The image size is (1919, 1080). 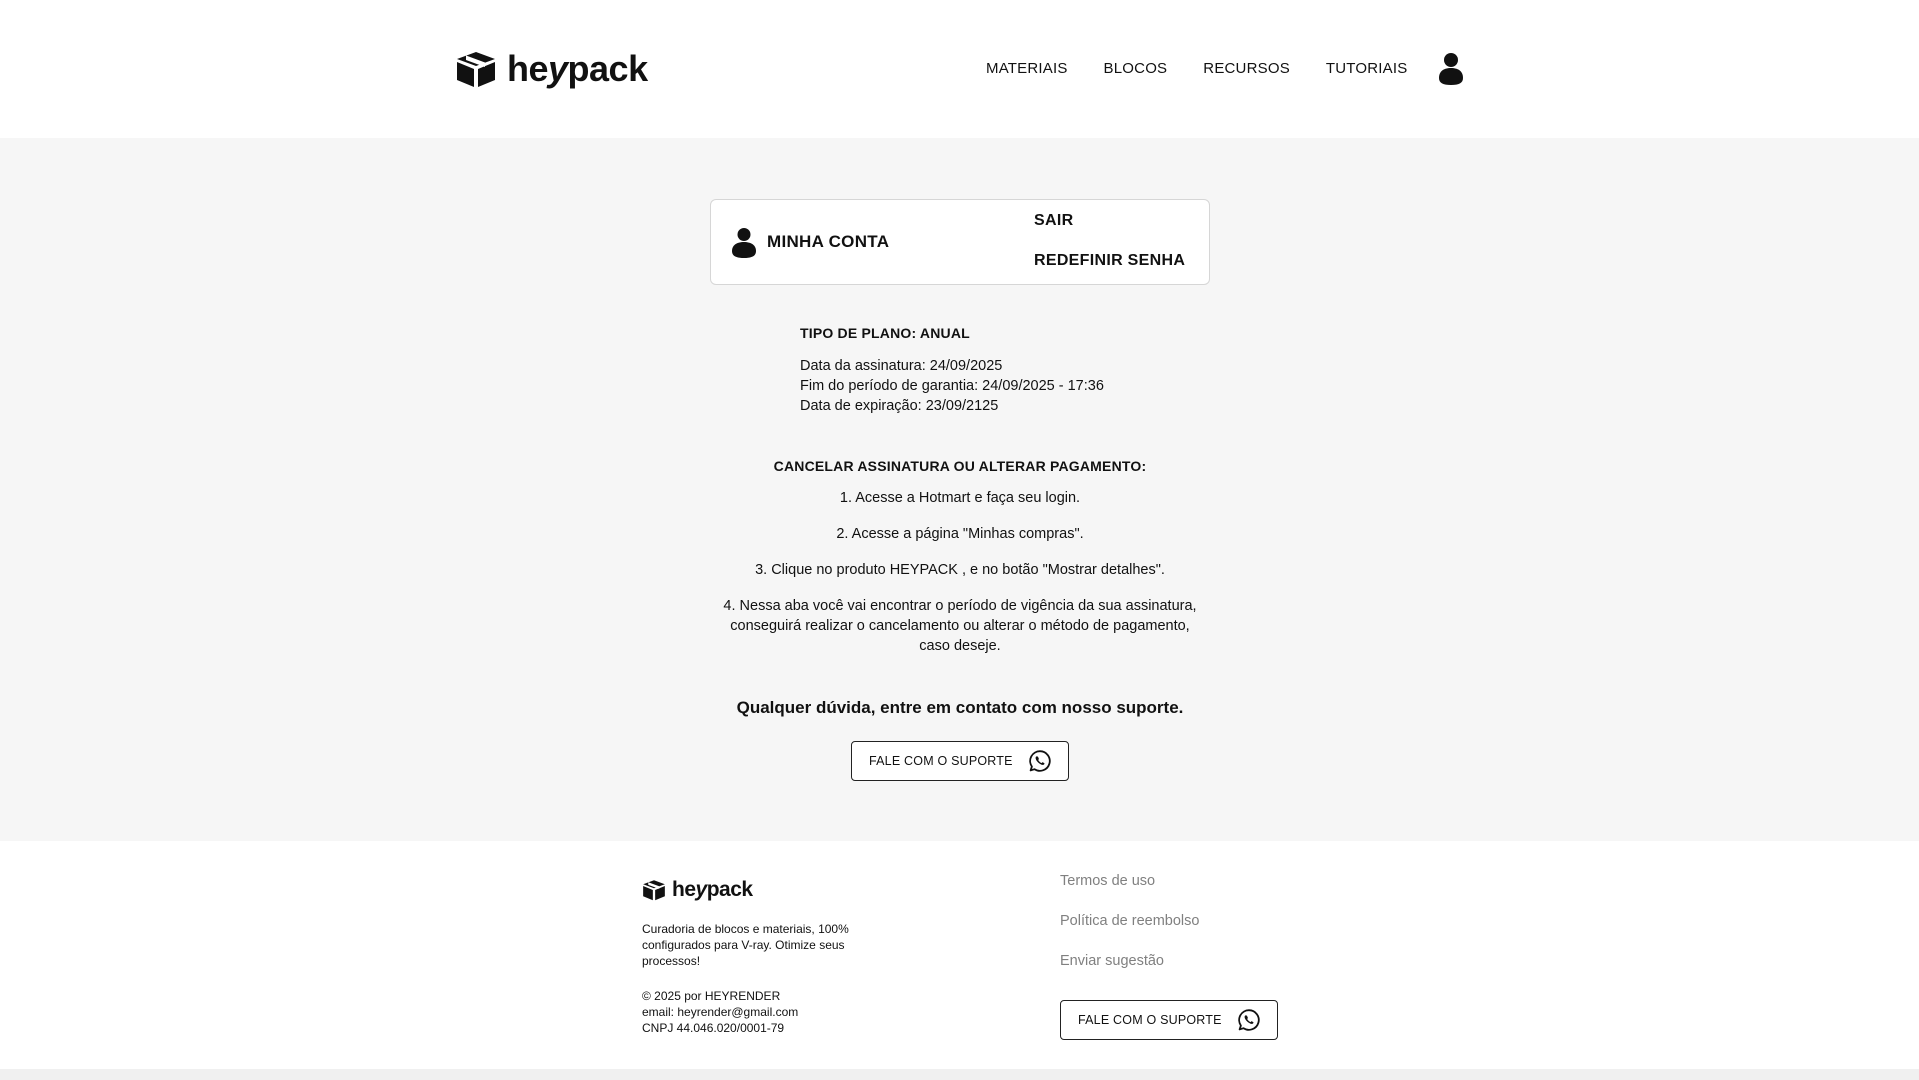 I want to click on footer-brand-wordmark: heypack, so click(x=712, y=889).